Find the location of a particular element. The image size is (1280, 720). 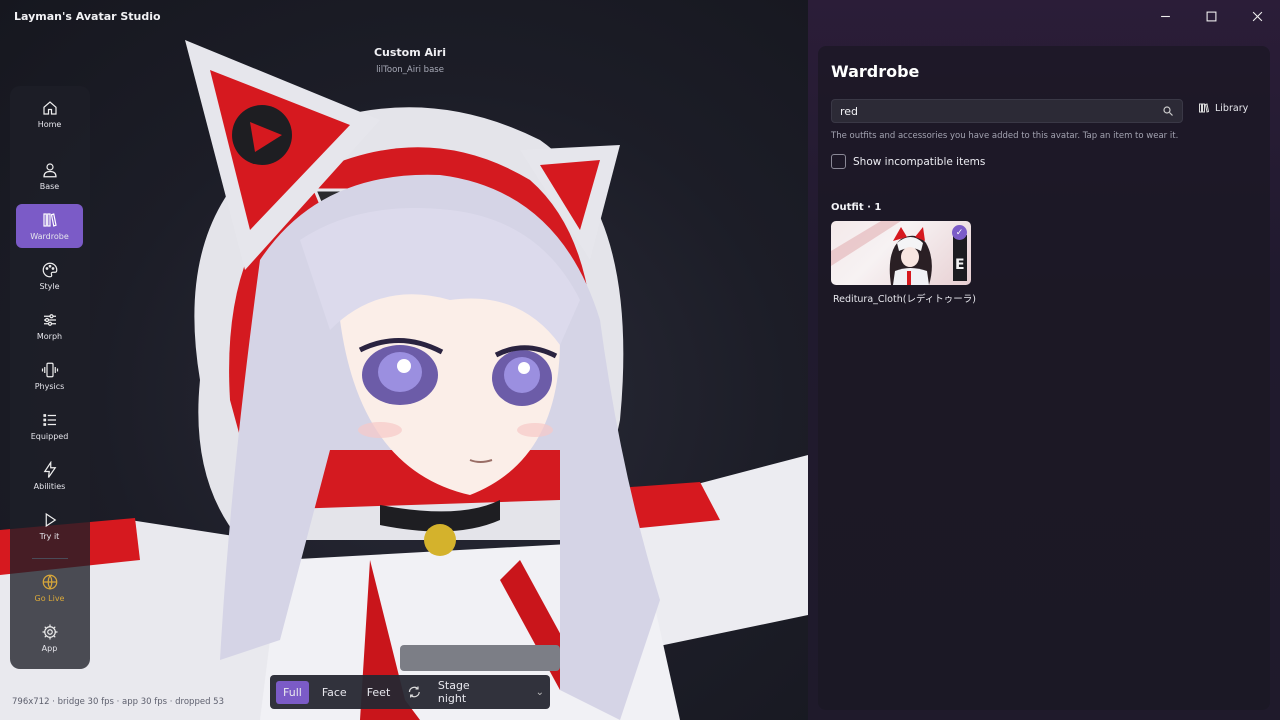

view-feet-button: Feet is located at coordinates (379, 692).